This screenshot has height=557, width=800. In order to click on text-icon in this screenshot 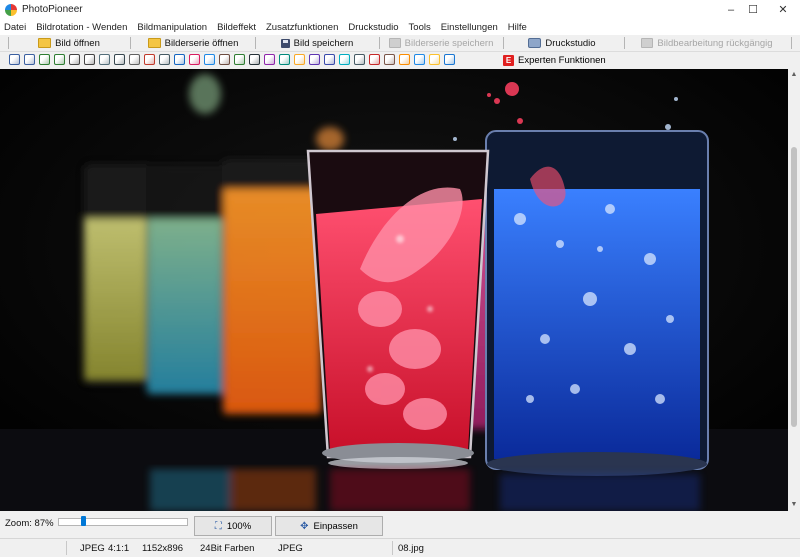, I will do `click(254, 59)`.